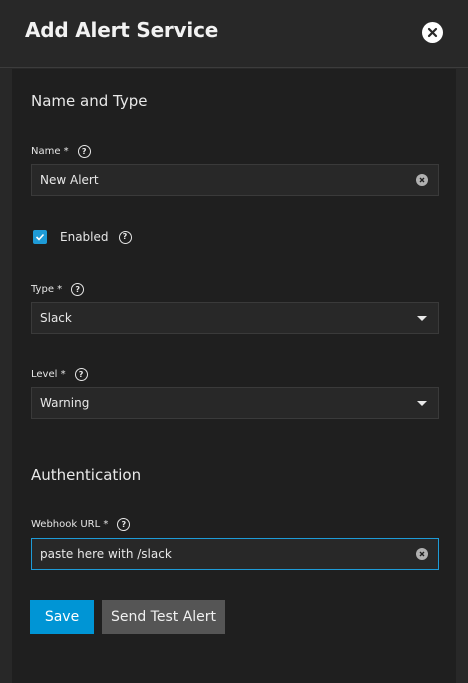  I want to click on type-label-text: Type *, so click(47, 289).